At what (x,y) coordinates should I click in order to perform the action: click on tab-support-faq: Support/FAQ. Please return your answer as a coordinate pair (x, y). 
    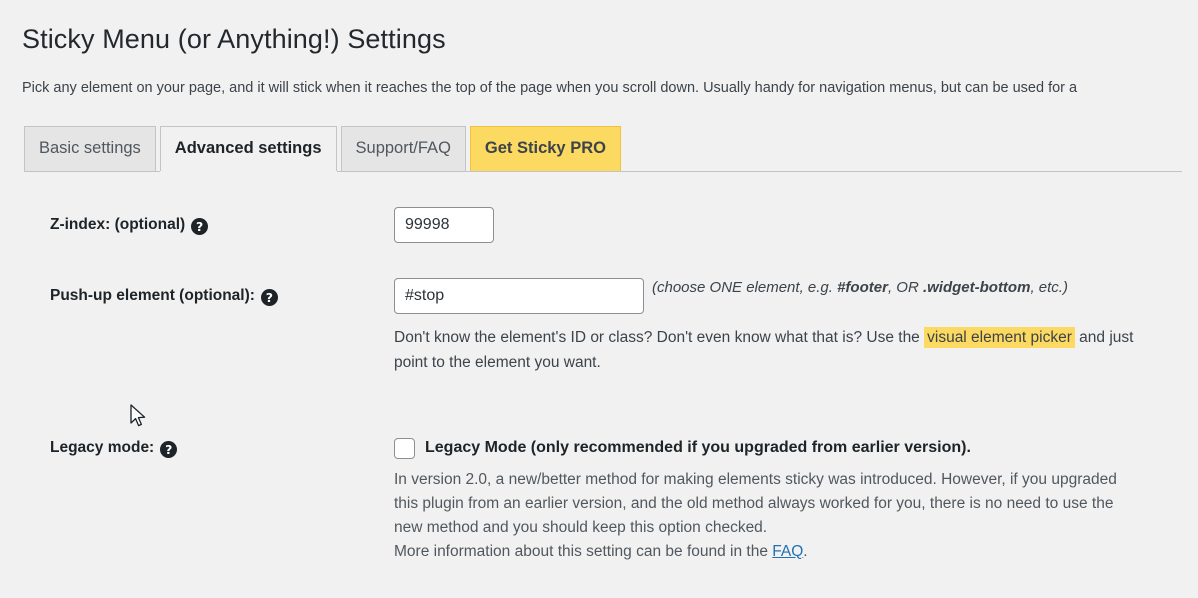
    Looking at the image, I should click on (403, 148).